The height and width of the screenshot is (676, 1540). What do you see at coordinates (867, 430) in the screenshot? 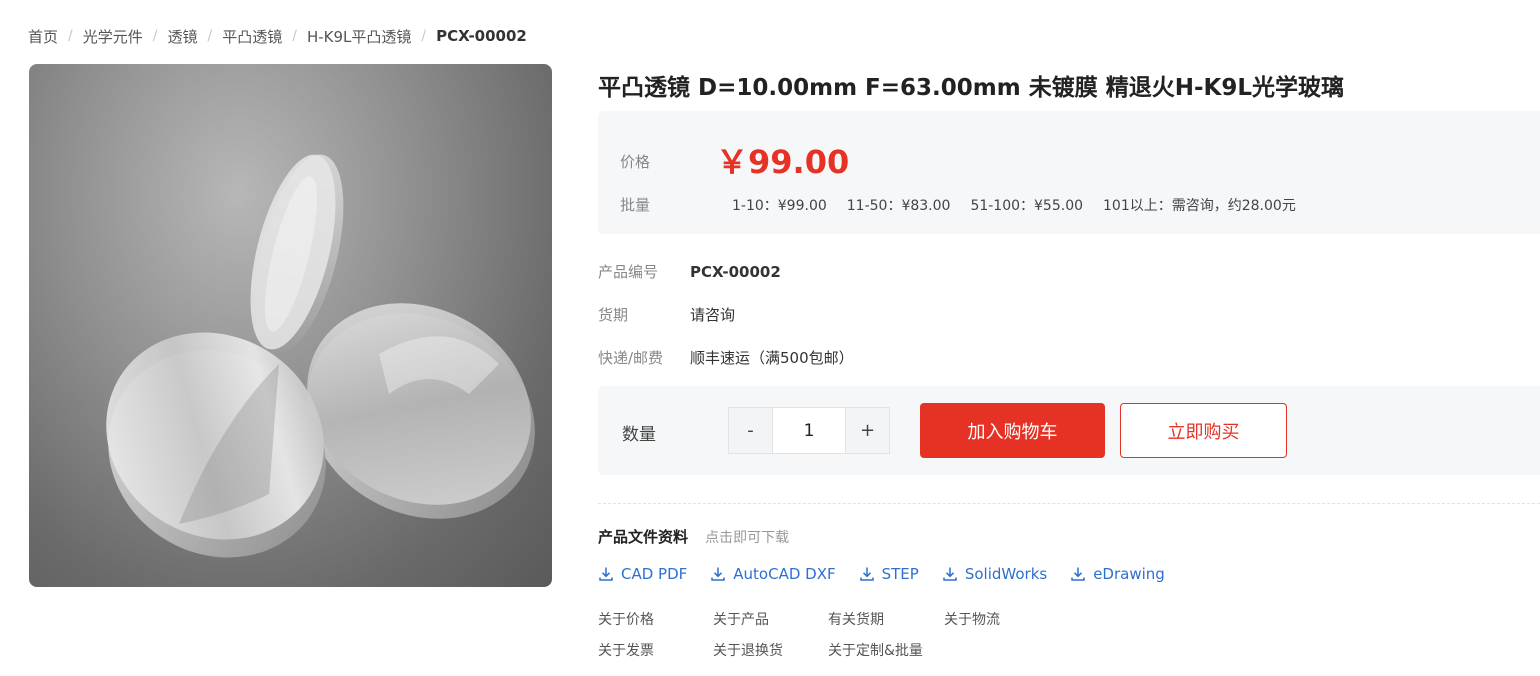
I see `quantity-increment-button: +` at bounding box center [867, 430].